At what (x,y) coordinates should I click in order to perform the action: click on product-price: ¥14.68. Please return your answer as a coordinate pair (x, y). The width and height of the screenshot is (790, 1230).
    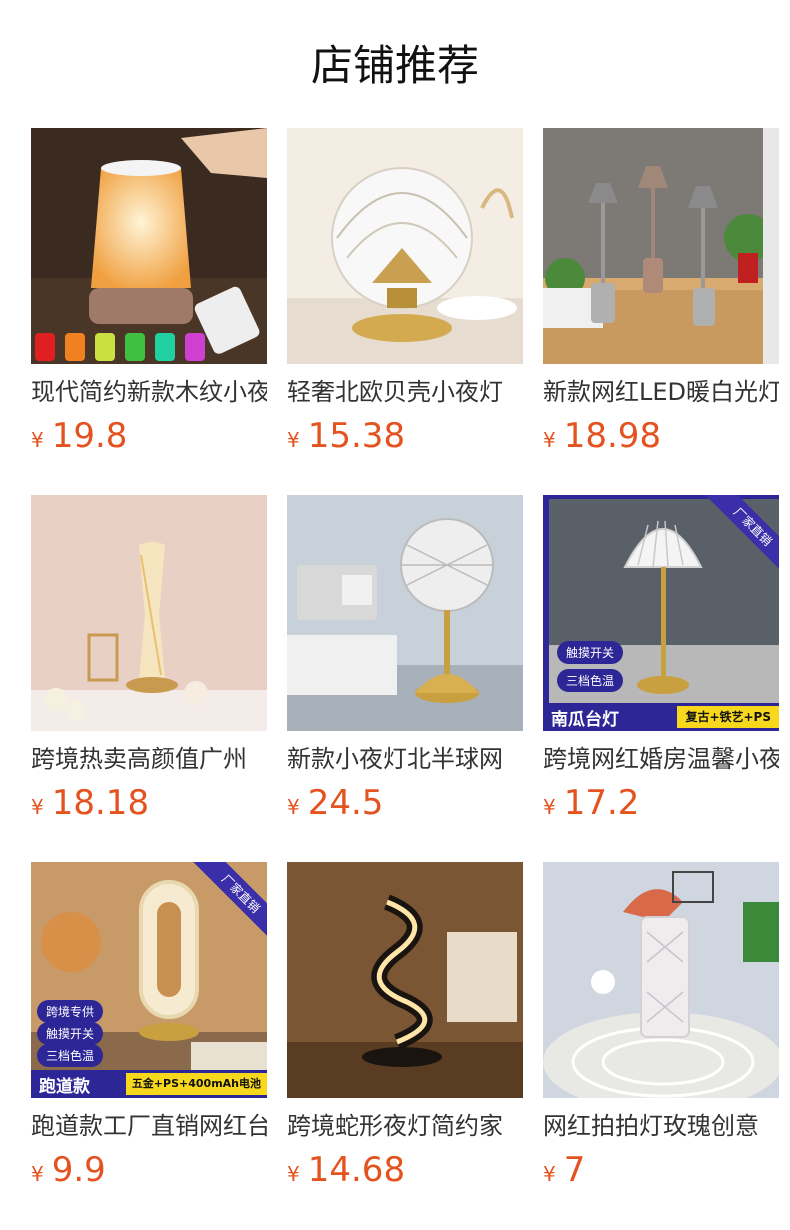
    Looking at the image, I should click on (346, 1173).